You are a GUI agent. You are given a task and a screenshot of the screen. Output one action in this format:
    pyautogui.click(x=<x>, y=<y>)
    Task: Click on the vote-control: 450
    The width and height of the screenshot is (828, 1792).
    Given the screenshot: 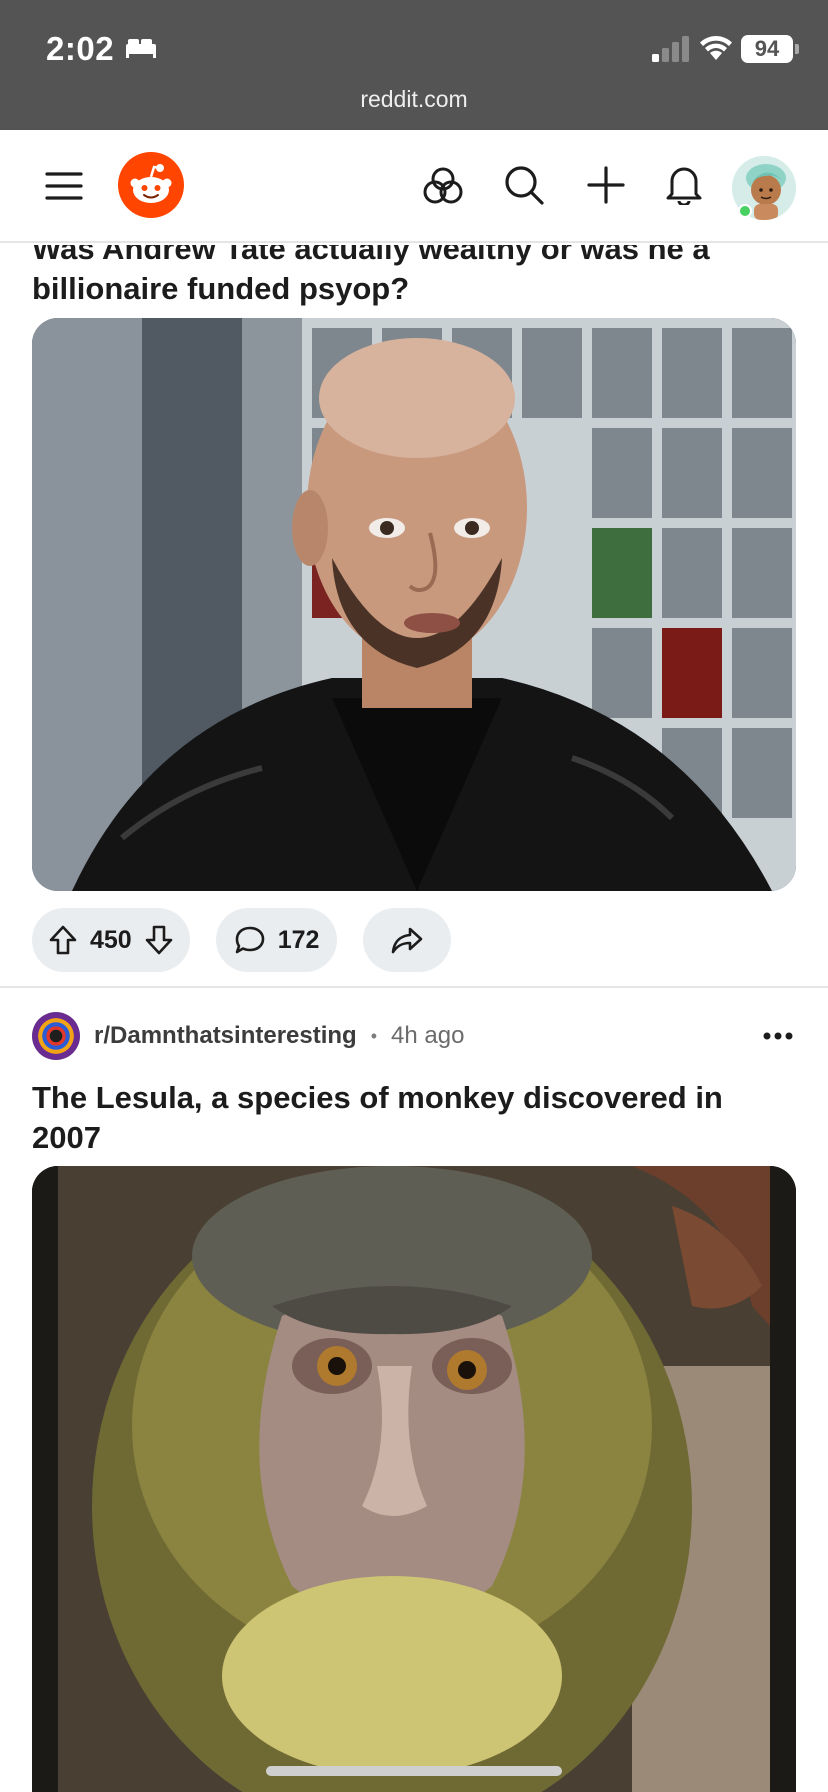 What is the action you would take?
    pyautogui.click(x=111, y=940)
    